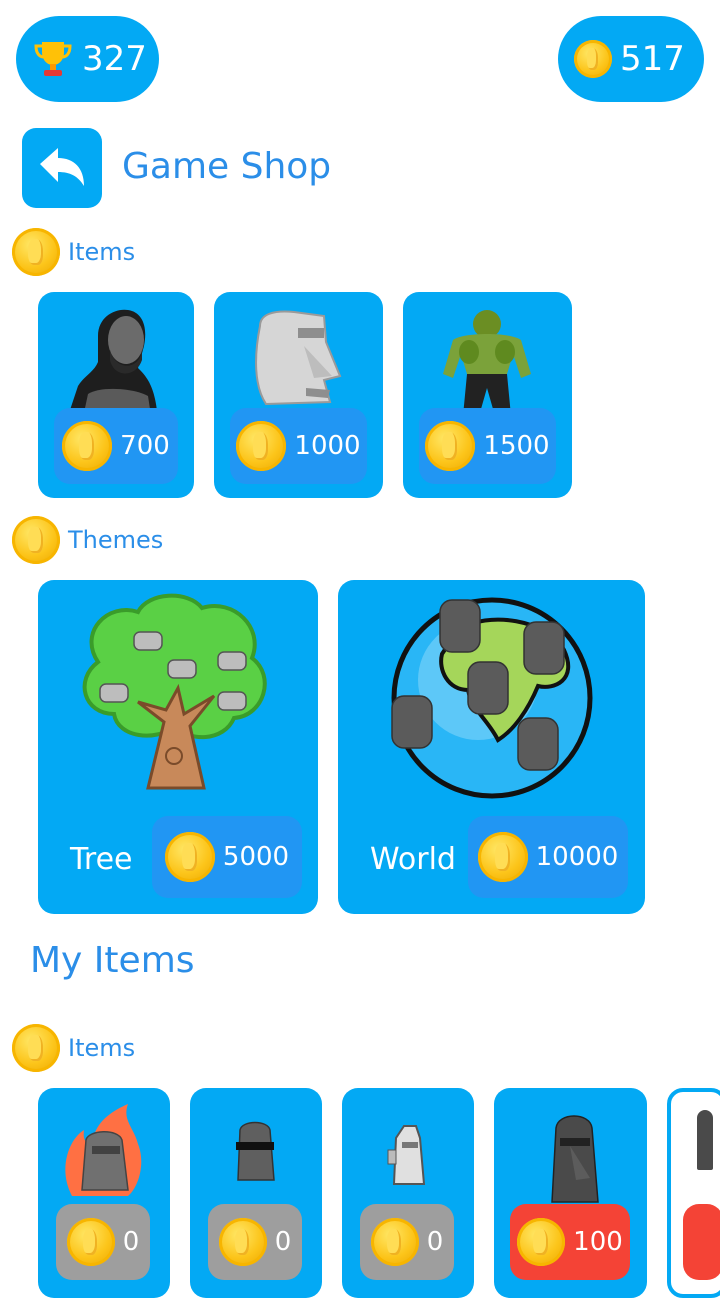 The image size is (720, 1298). What do you see at coordinates (227, 166) in the screenshot?
I see `page-title: Game Shop` at bounding box center [227, 166].